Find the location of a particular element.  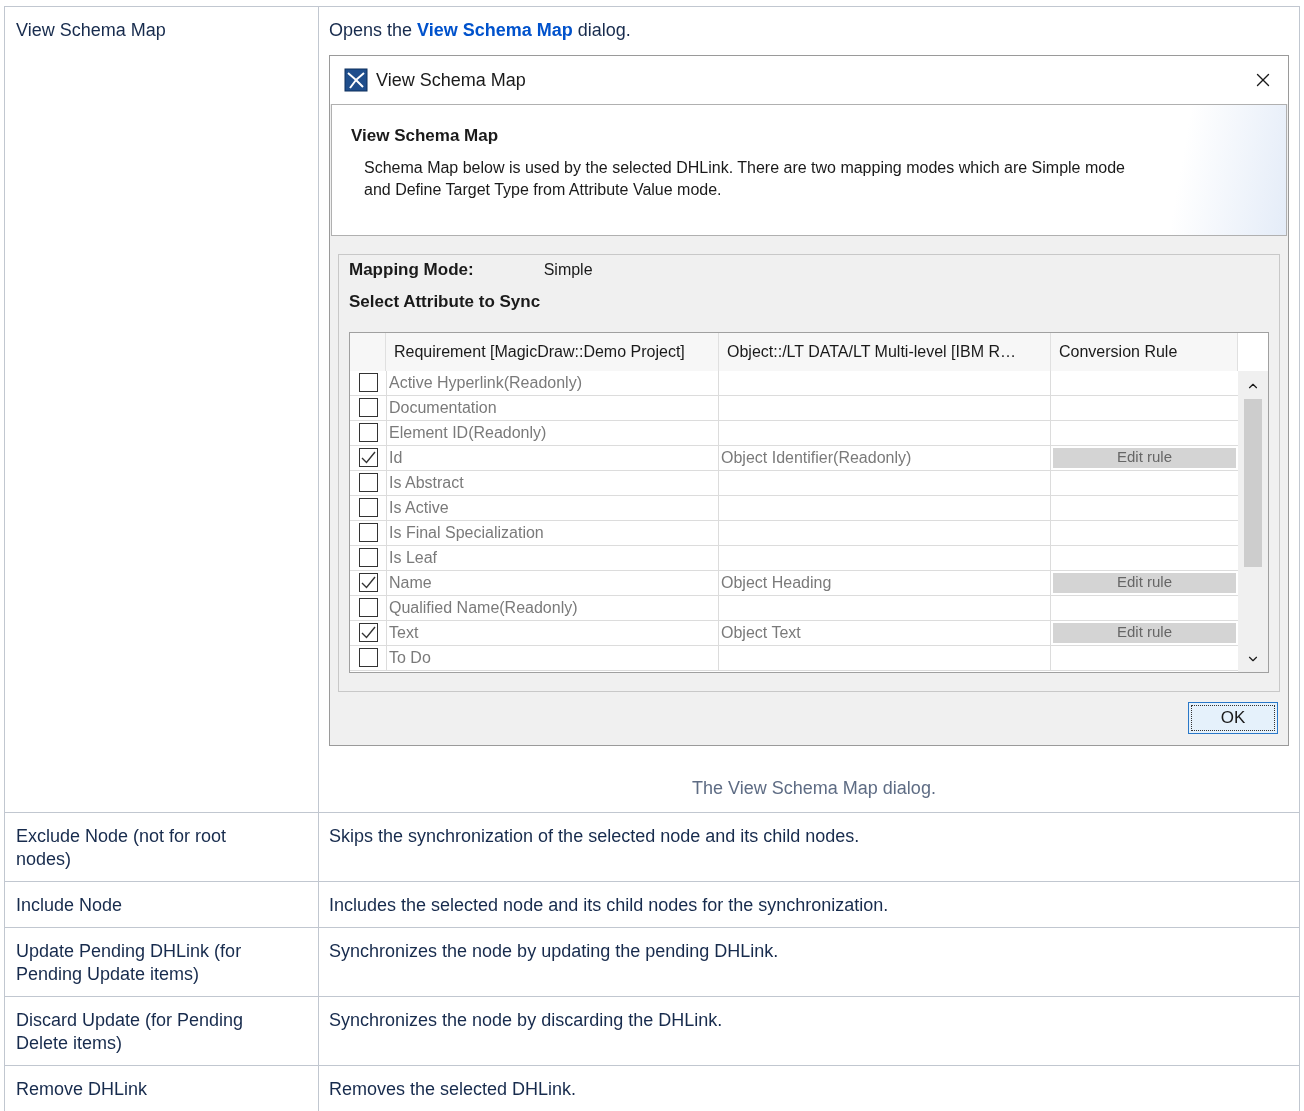

mapping-mode-value: Simple is located at coordinates (568, 270).